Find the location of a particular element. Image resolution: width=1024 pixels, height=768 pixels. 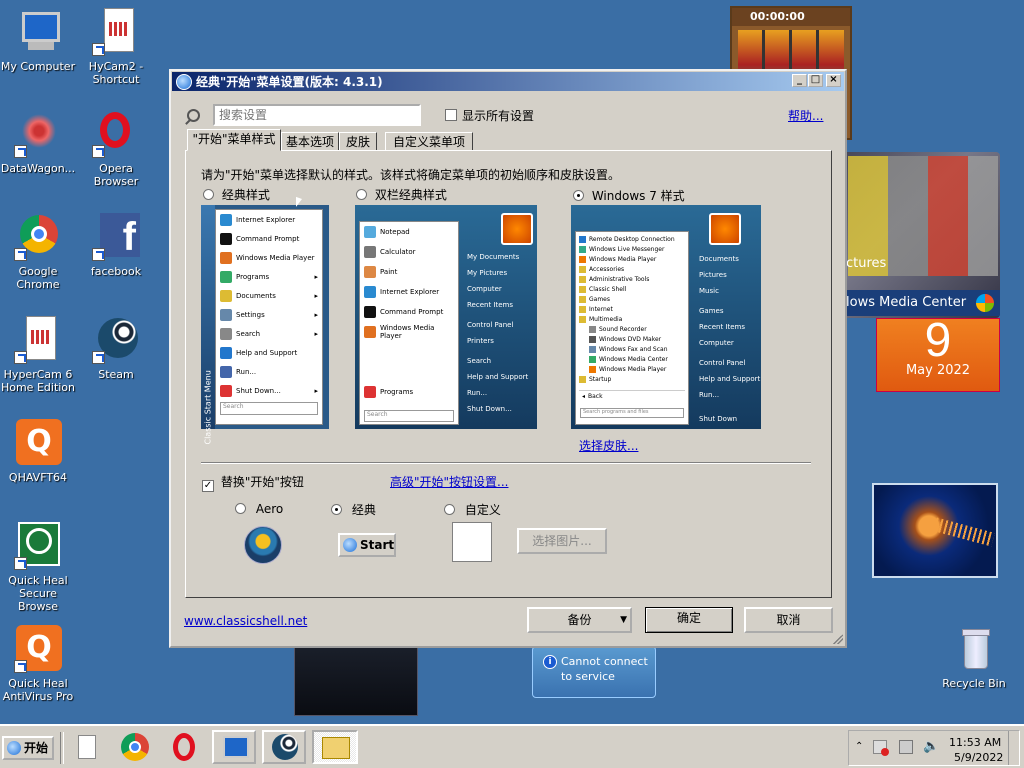

radio-classic is located at coordinates (208, 194).